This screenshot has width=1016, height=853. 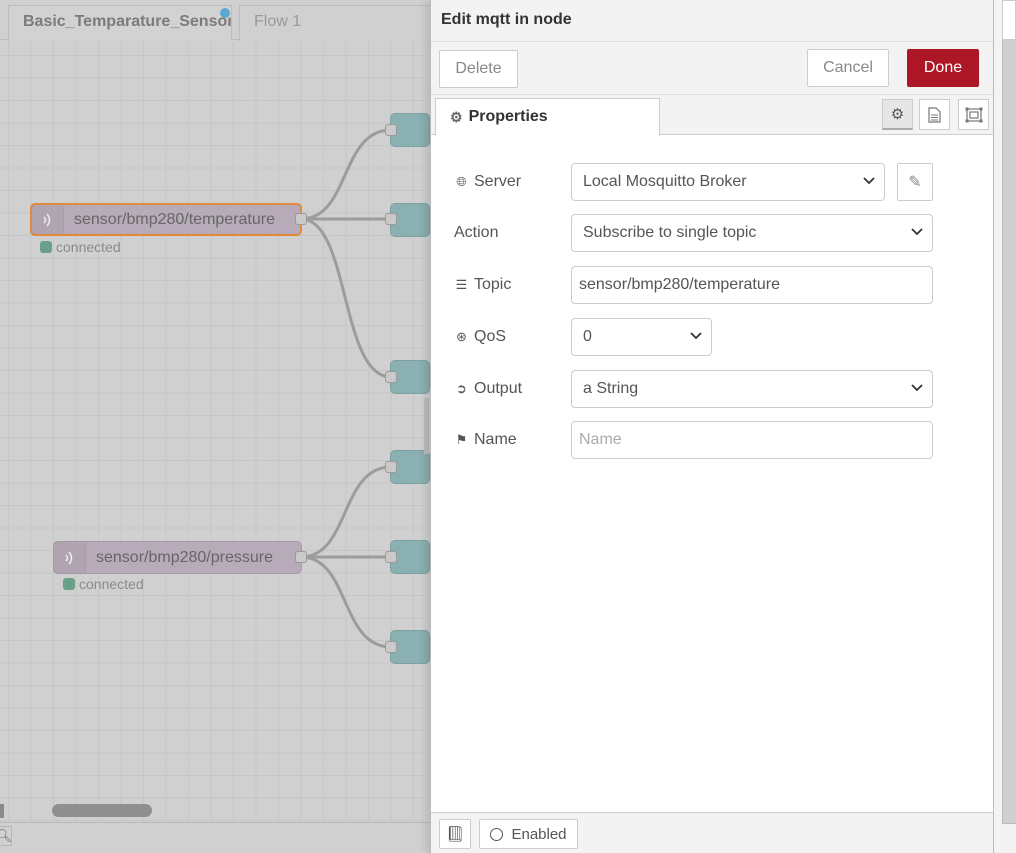 What do you see at coordinates (461, 388) in the screenshot?
I see `sign-out-icon: ➲` at bounding box center [461, 388].